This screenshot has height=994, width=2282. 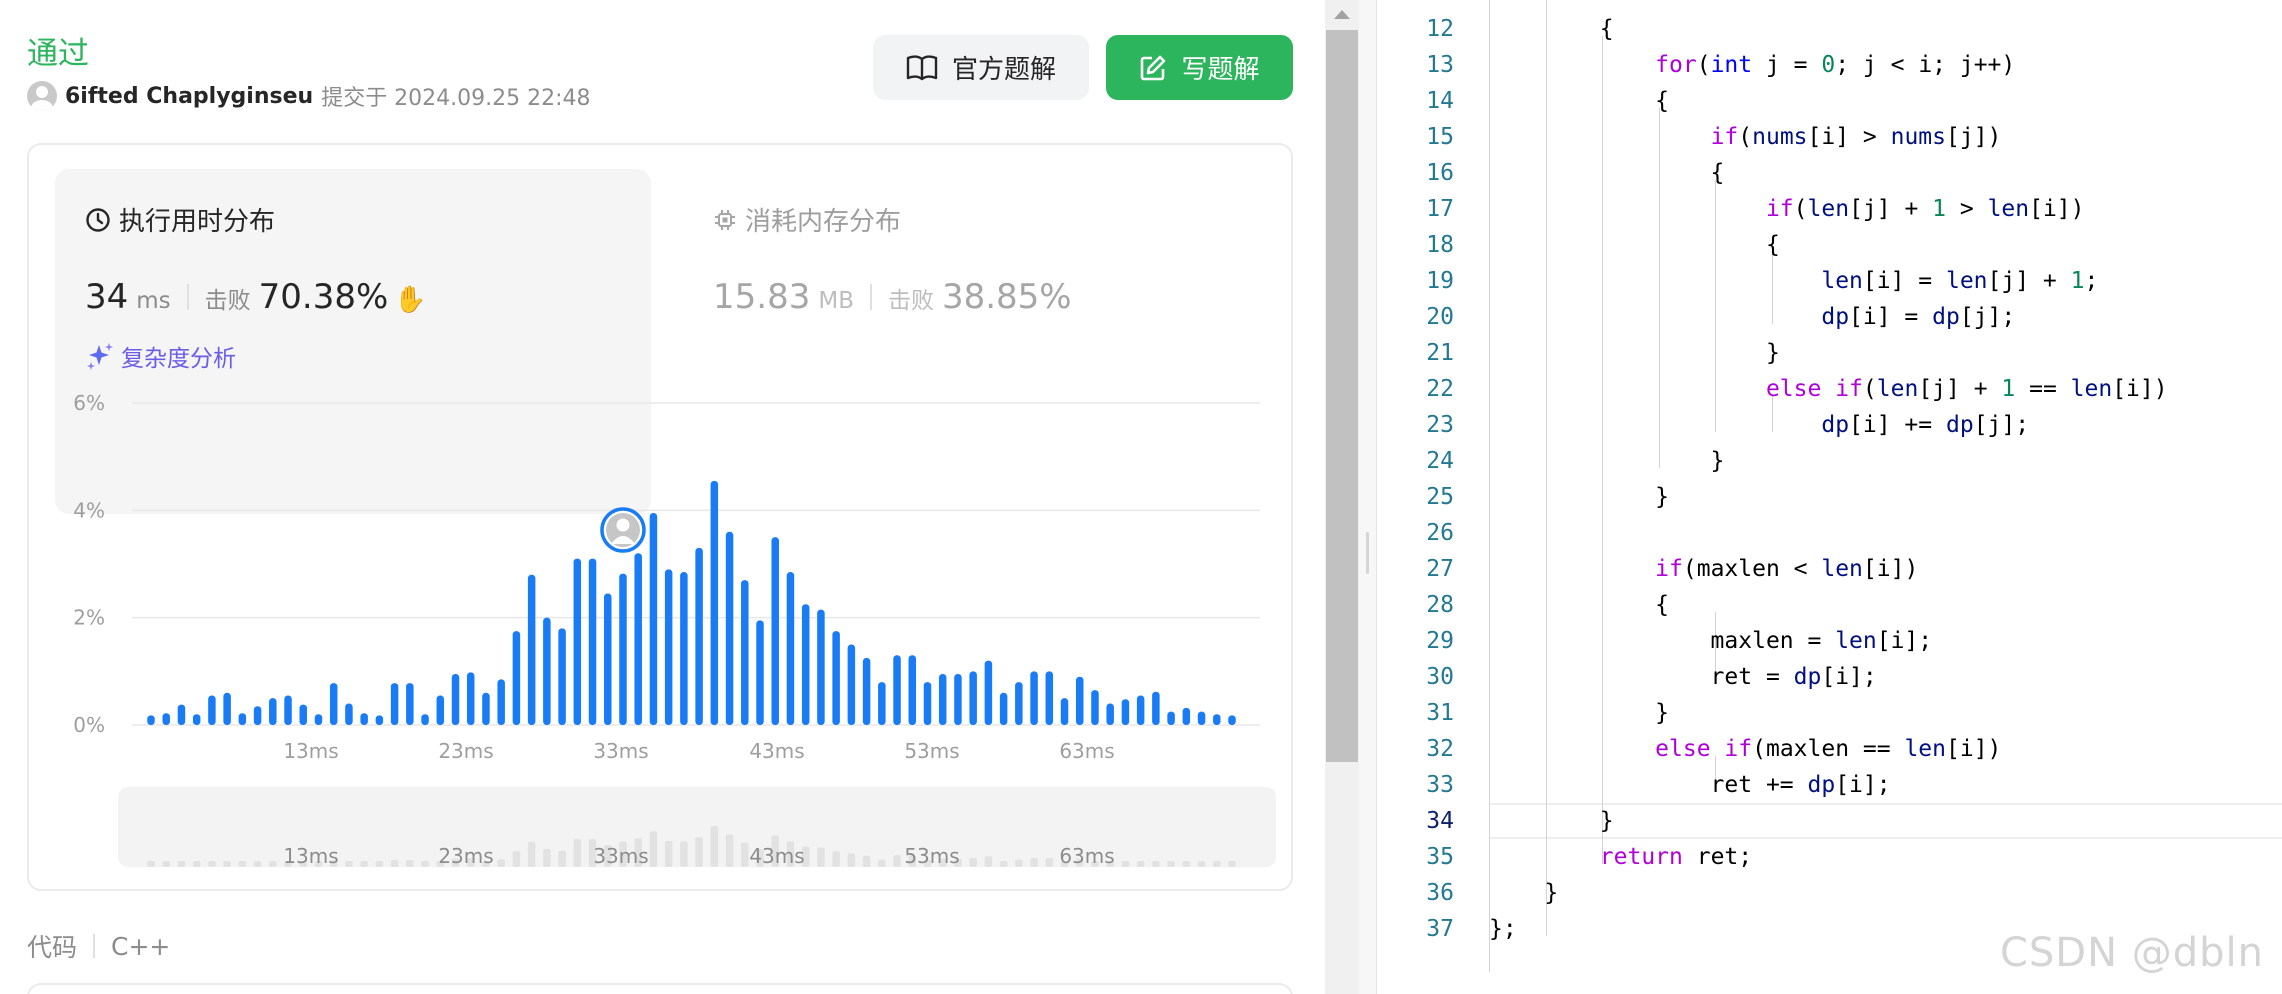 What do you see at coordinates (465, 856) in the screenshot?
I see `minimap-tick-label: 23ms` at bounding box center [465, 856].